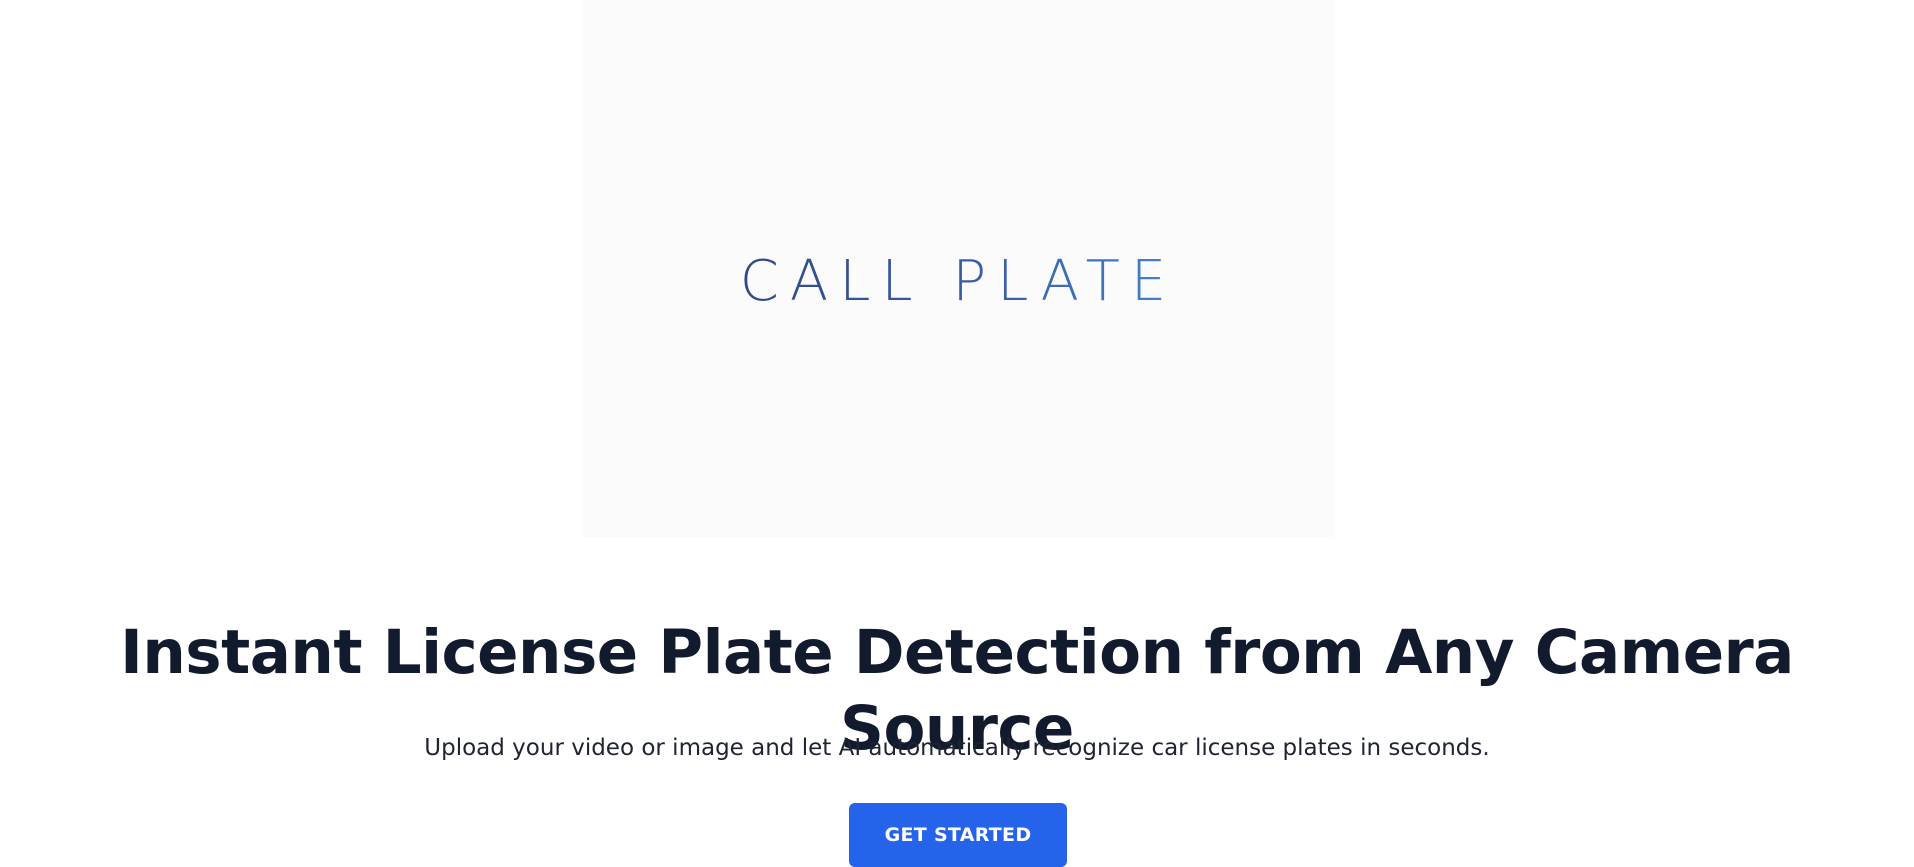 Image resolution: width=1914 pixels, height=867 pixels. I want to click on brand-logo: CALL PLATE, so click(958, 282).